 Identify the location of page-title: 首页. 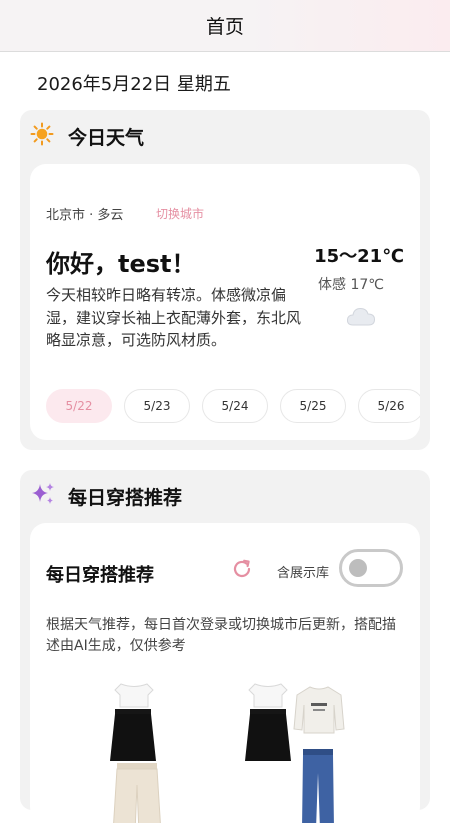
(224, 27).